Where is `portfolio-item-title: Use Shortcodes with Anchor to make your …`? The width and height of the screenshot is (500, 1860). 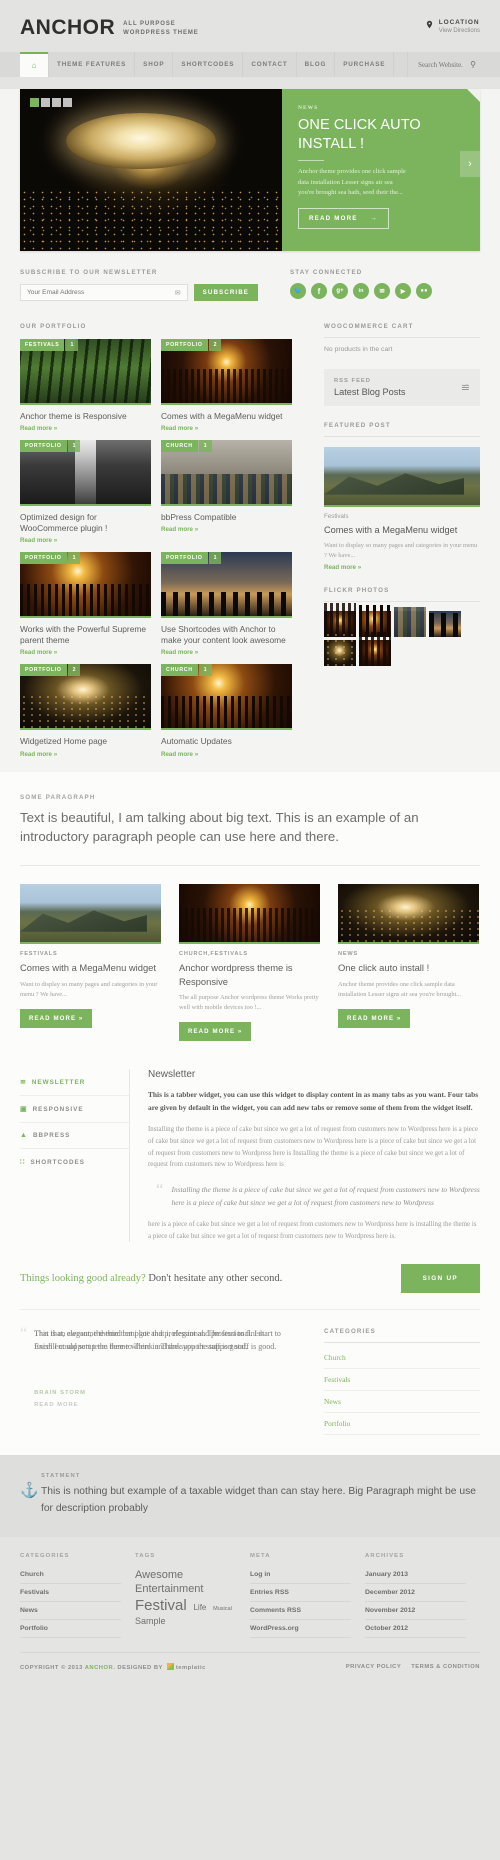
portfolio-item-title: Use Shortcodes with Anchor to make your … is located at coordinates (226, 635).